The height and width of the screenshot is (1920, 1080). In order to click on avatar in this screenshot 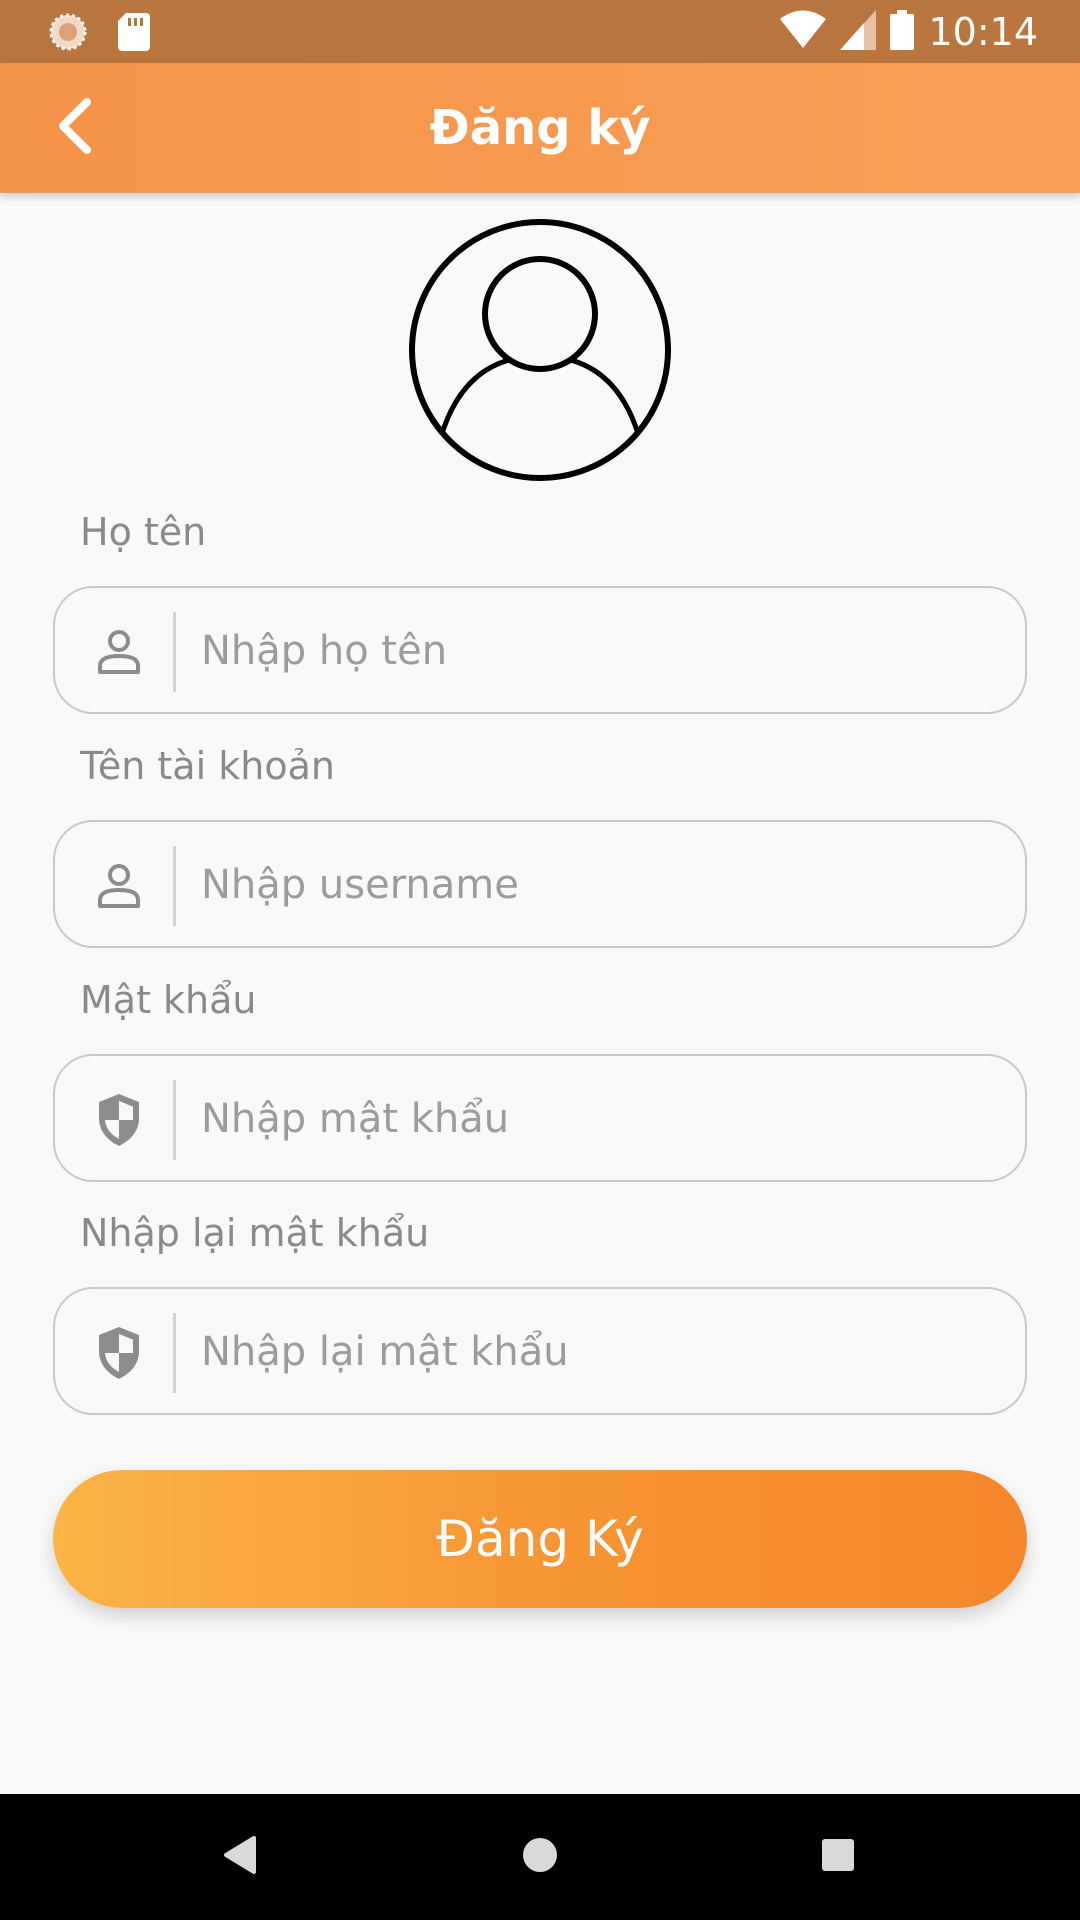, I will do `click(540, 350)`.